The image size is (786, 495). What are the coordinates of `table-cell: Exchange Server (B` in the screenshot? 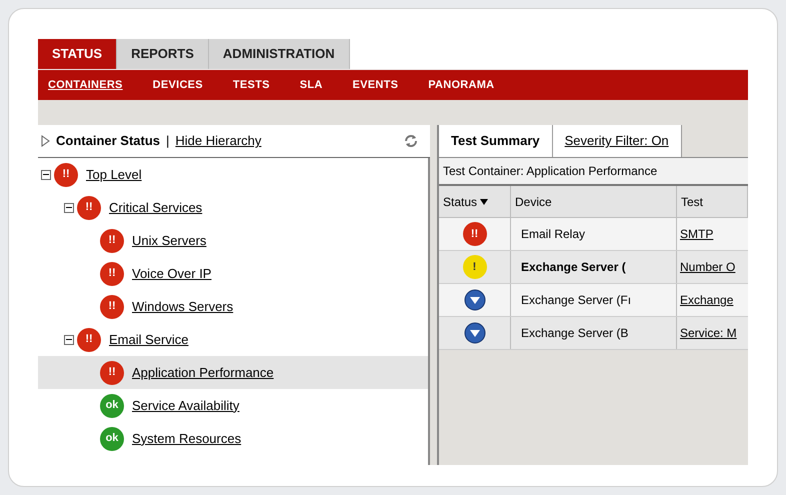 It's located at (594, 333).